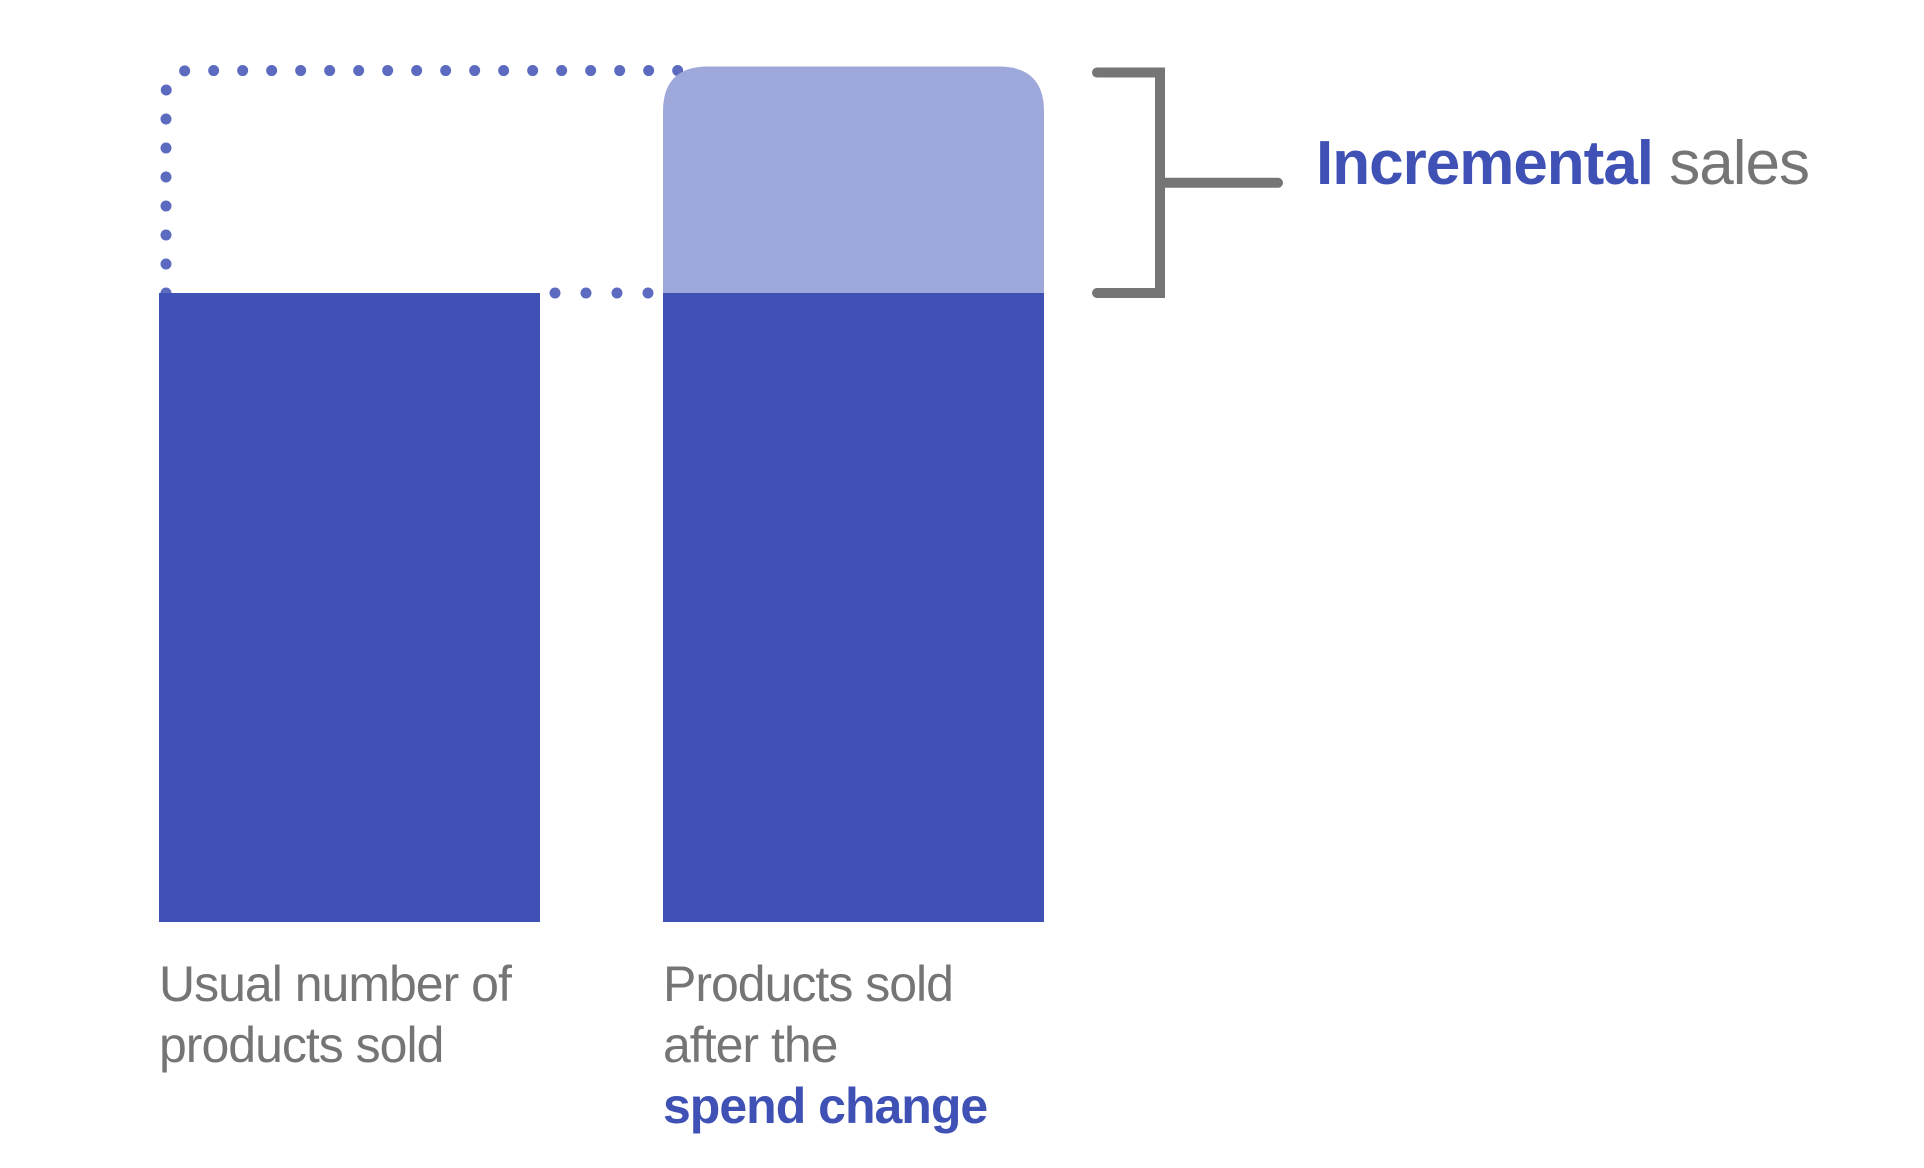 The width and height of the screenshot is (1924, 1168). What do you see at coordinates (301, 1045) in the screenshot?
I see `category-label-line: products sold` at bounding box center [301, 1045].